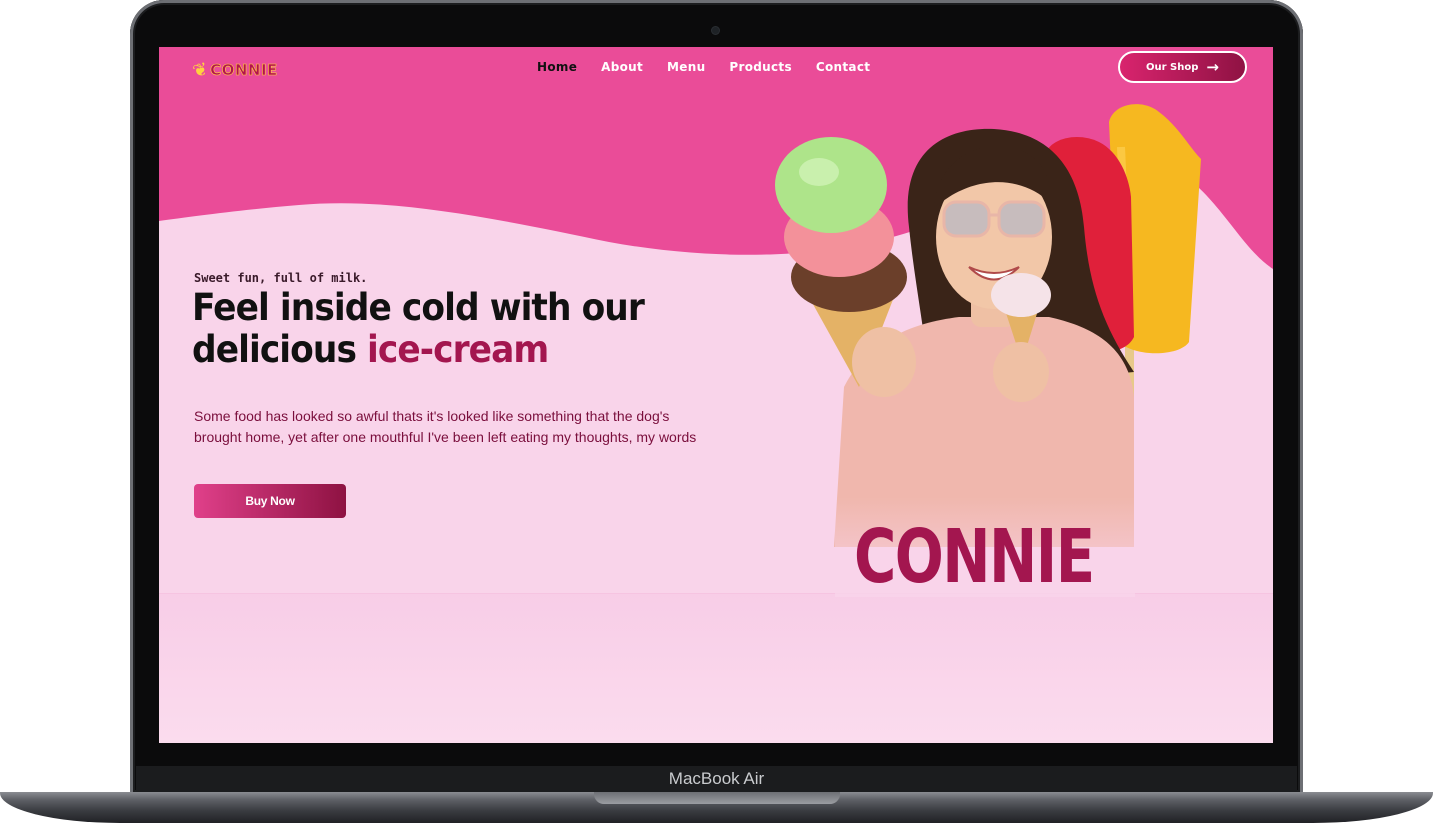 The height and width of the screenshot is (823, 1433). Describe the element at coordinates (974, 557) in the screenshot. I see `brand-overlay-text: CONNIE` at that location.